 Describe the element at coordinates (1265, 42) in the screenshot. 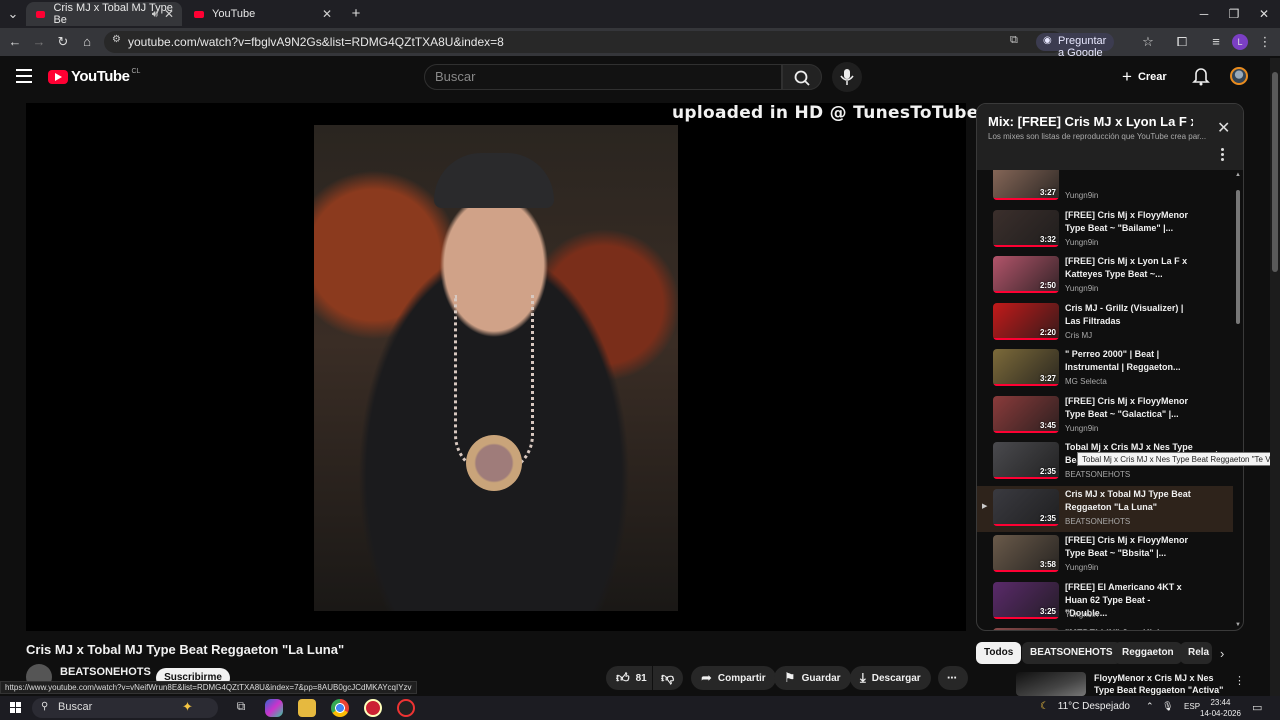

I see `browser-menu-icon: ⋮` at that location.